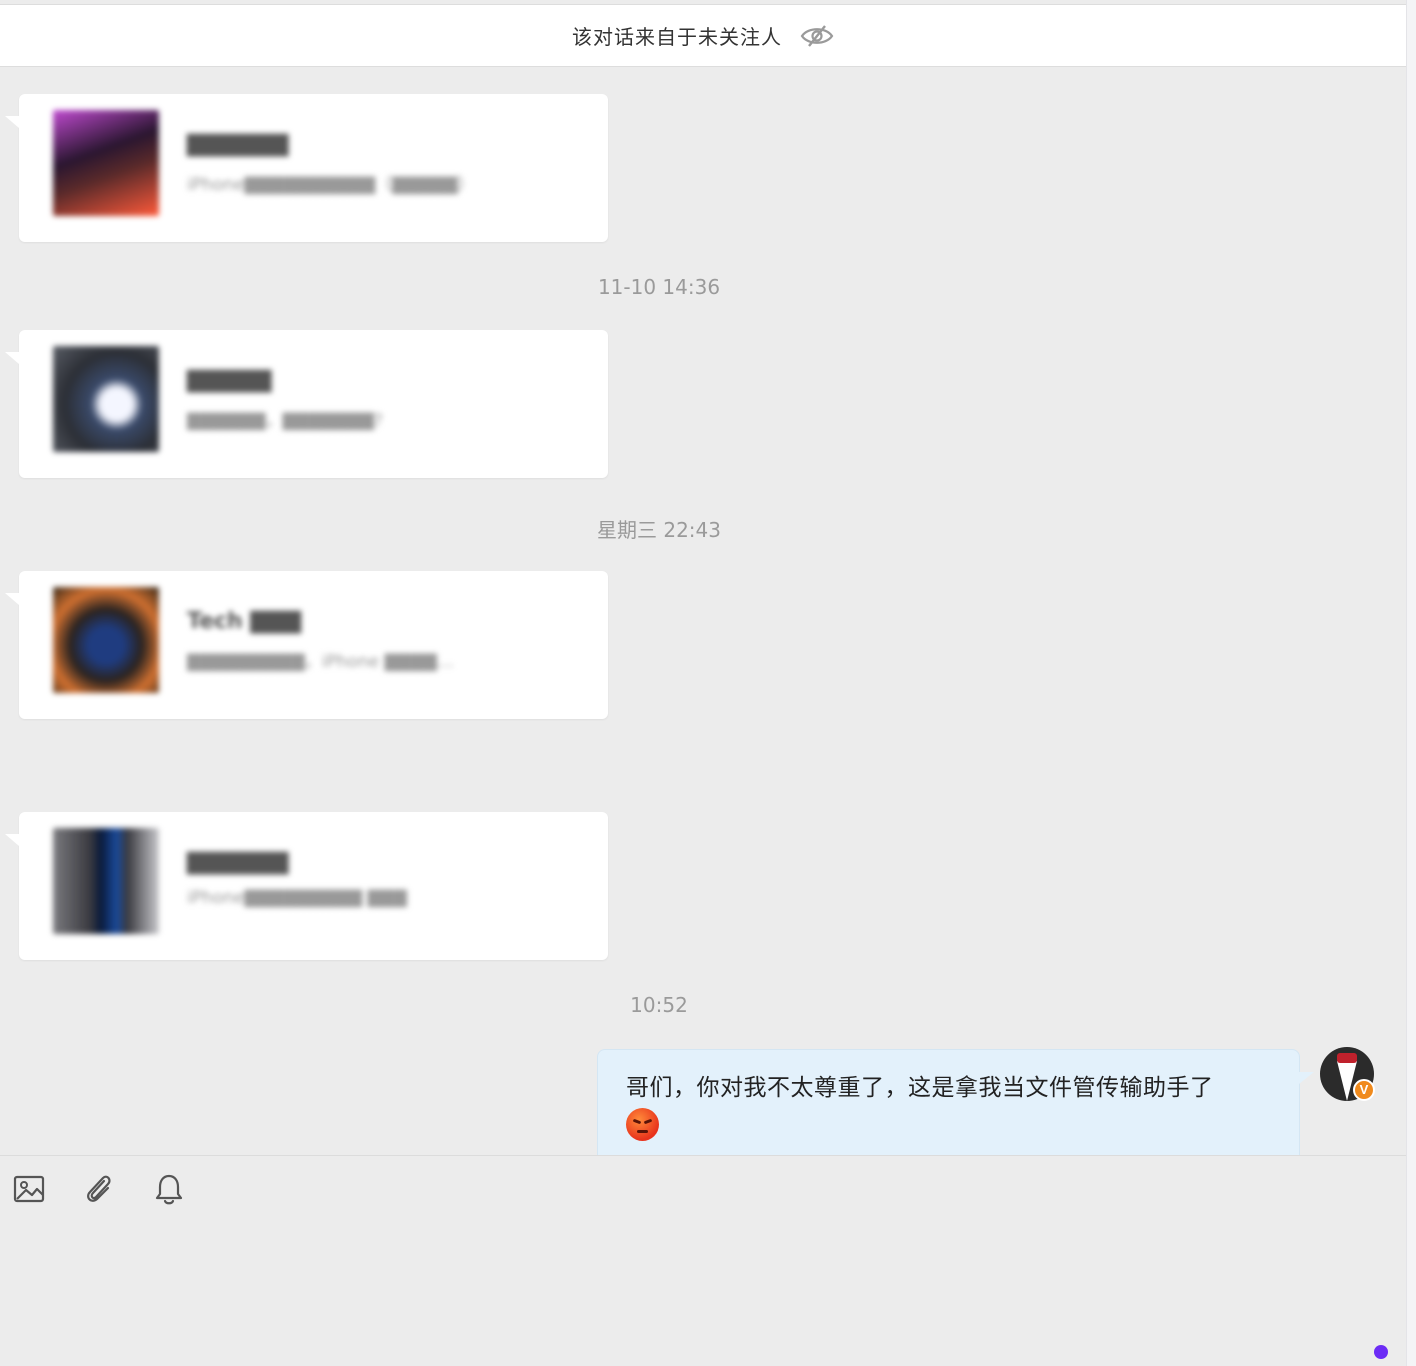 The height and width of the screenshot is (1366, 1416). I want to click on link-description: ▇▇▇▇▇▇，▇▇▇▇▇▇▇?, so click(285, 421).